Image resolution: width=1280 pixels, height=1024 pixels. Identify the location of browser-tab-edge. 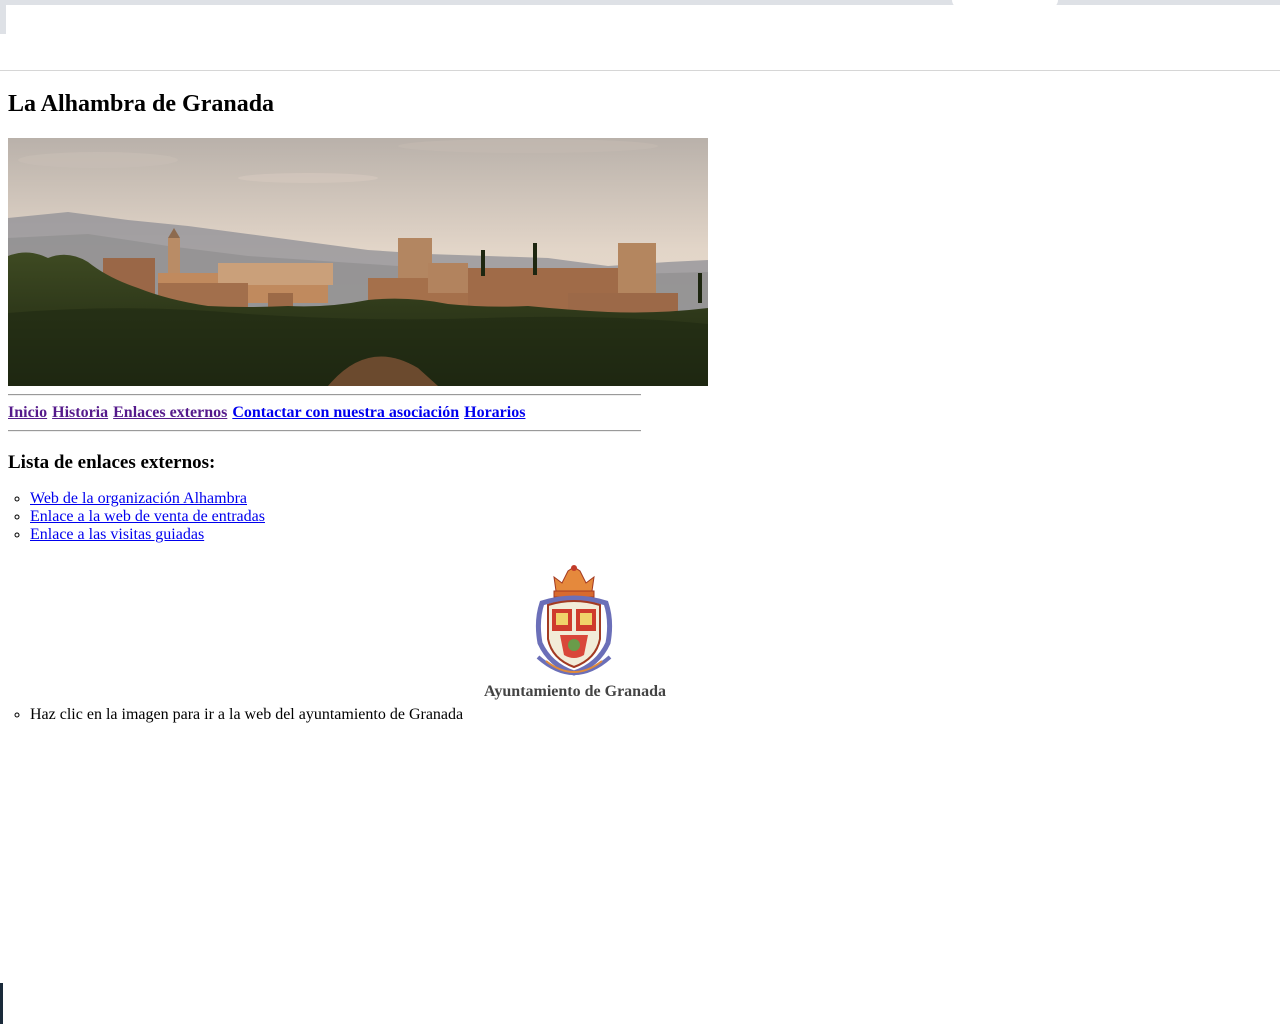
(3, 17).